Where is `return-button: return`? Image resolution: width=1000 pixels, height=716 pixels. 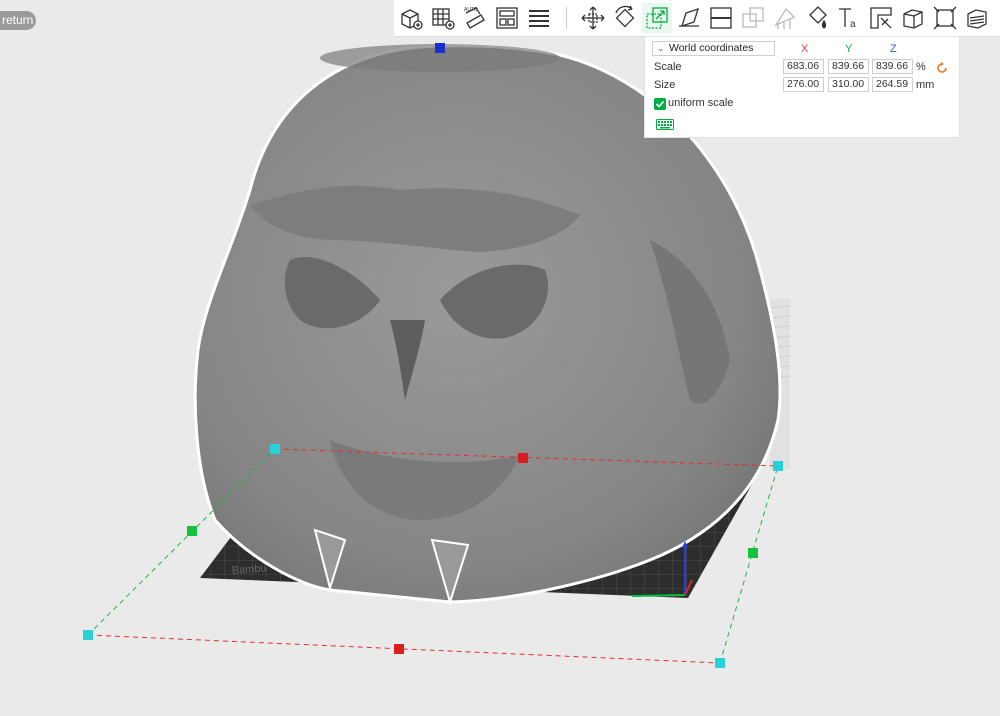
return-button: return is located at coordinates (18, 20).